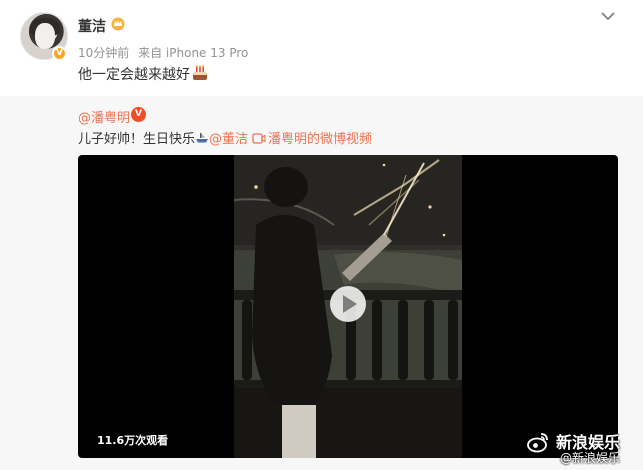 Image resolution: width=643 pixels, height=470 pixels. Describe the element at coordinates (104, 116) in the screenshot. I see `repost-author: @潘粤明` at that location.